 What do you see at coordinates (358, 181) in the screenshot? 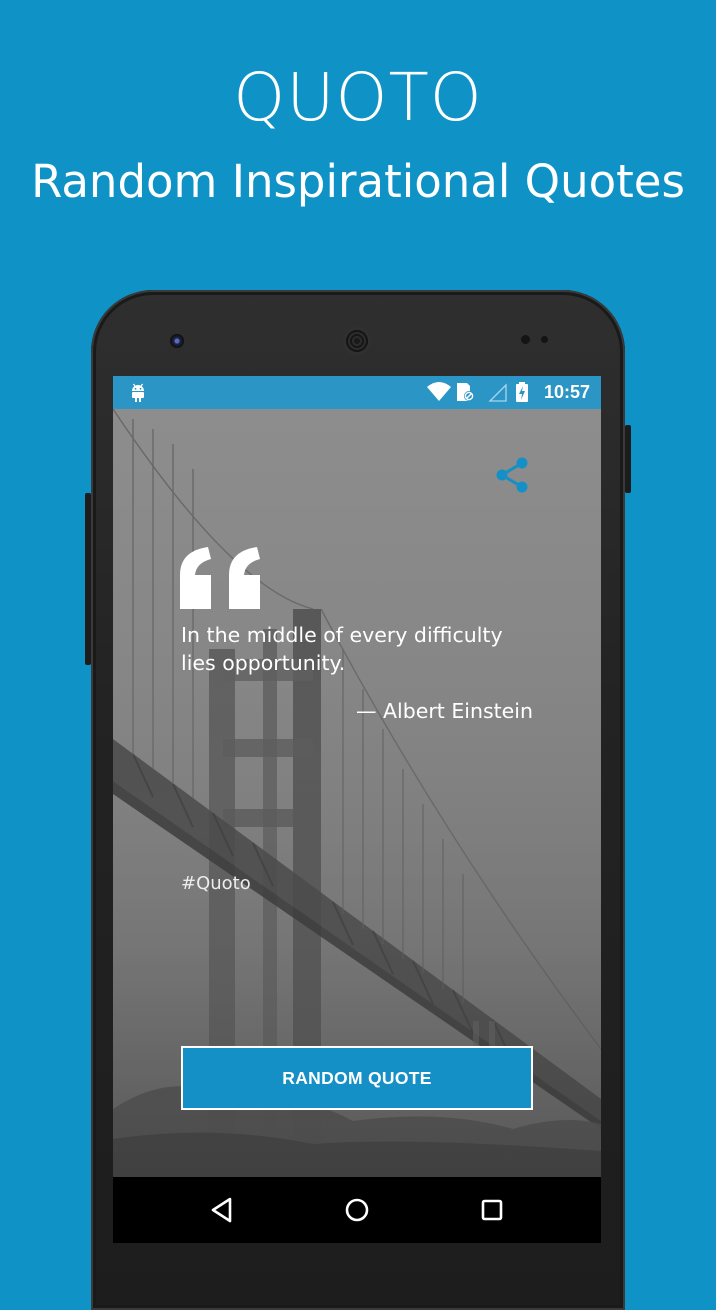
I see `promo-subtitle: Random Inspirational Quotes` at bounding box center [358, 181].